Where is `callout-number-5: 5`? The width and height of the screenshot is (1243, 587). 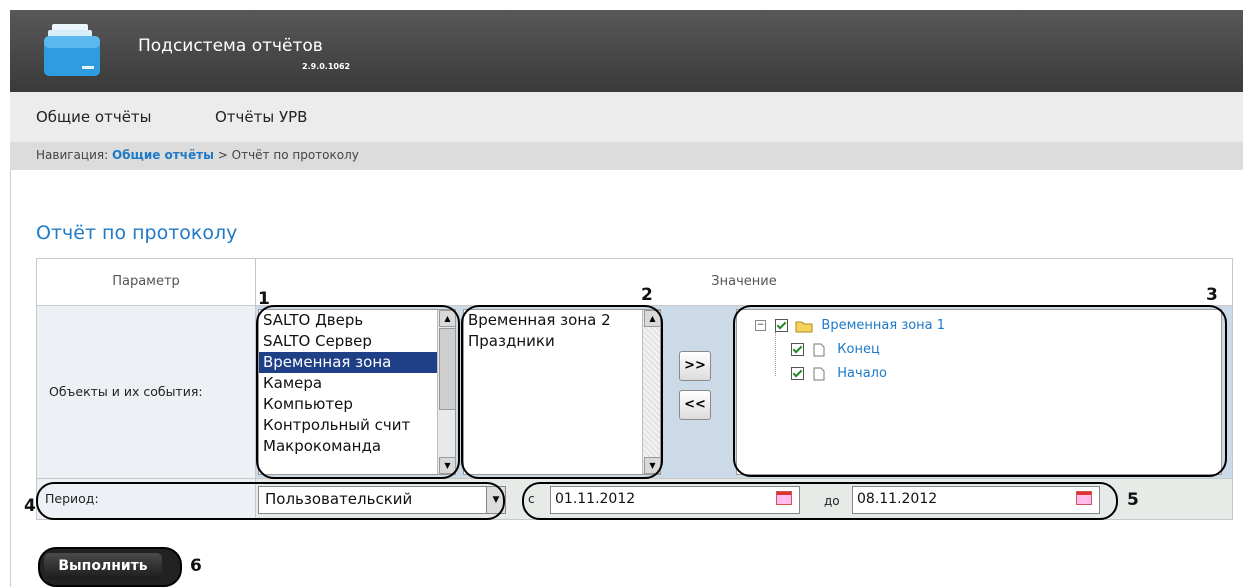
callout-number-5: 5 is located at coordinates (1133, 500).